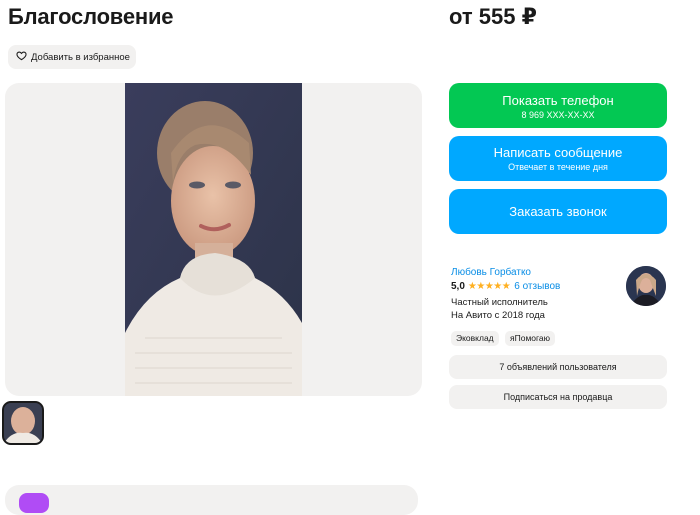 The image size is (700, 515). I want to click on write-message-label: Написать сообщение, so click(558, 152).